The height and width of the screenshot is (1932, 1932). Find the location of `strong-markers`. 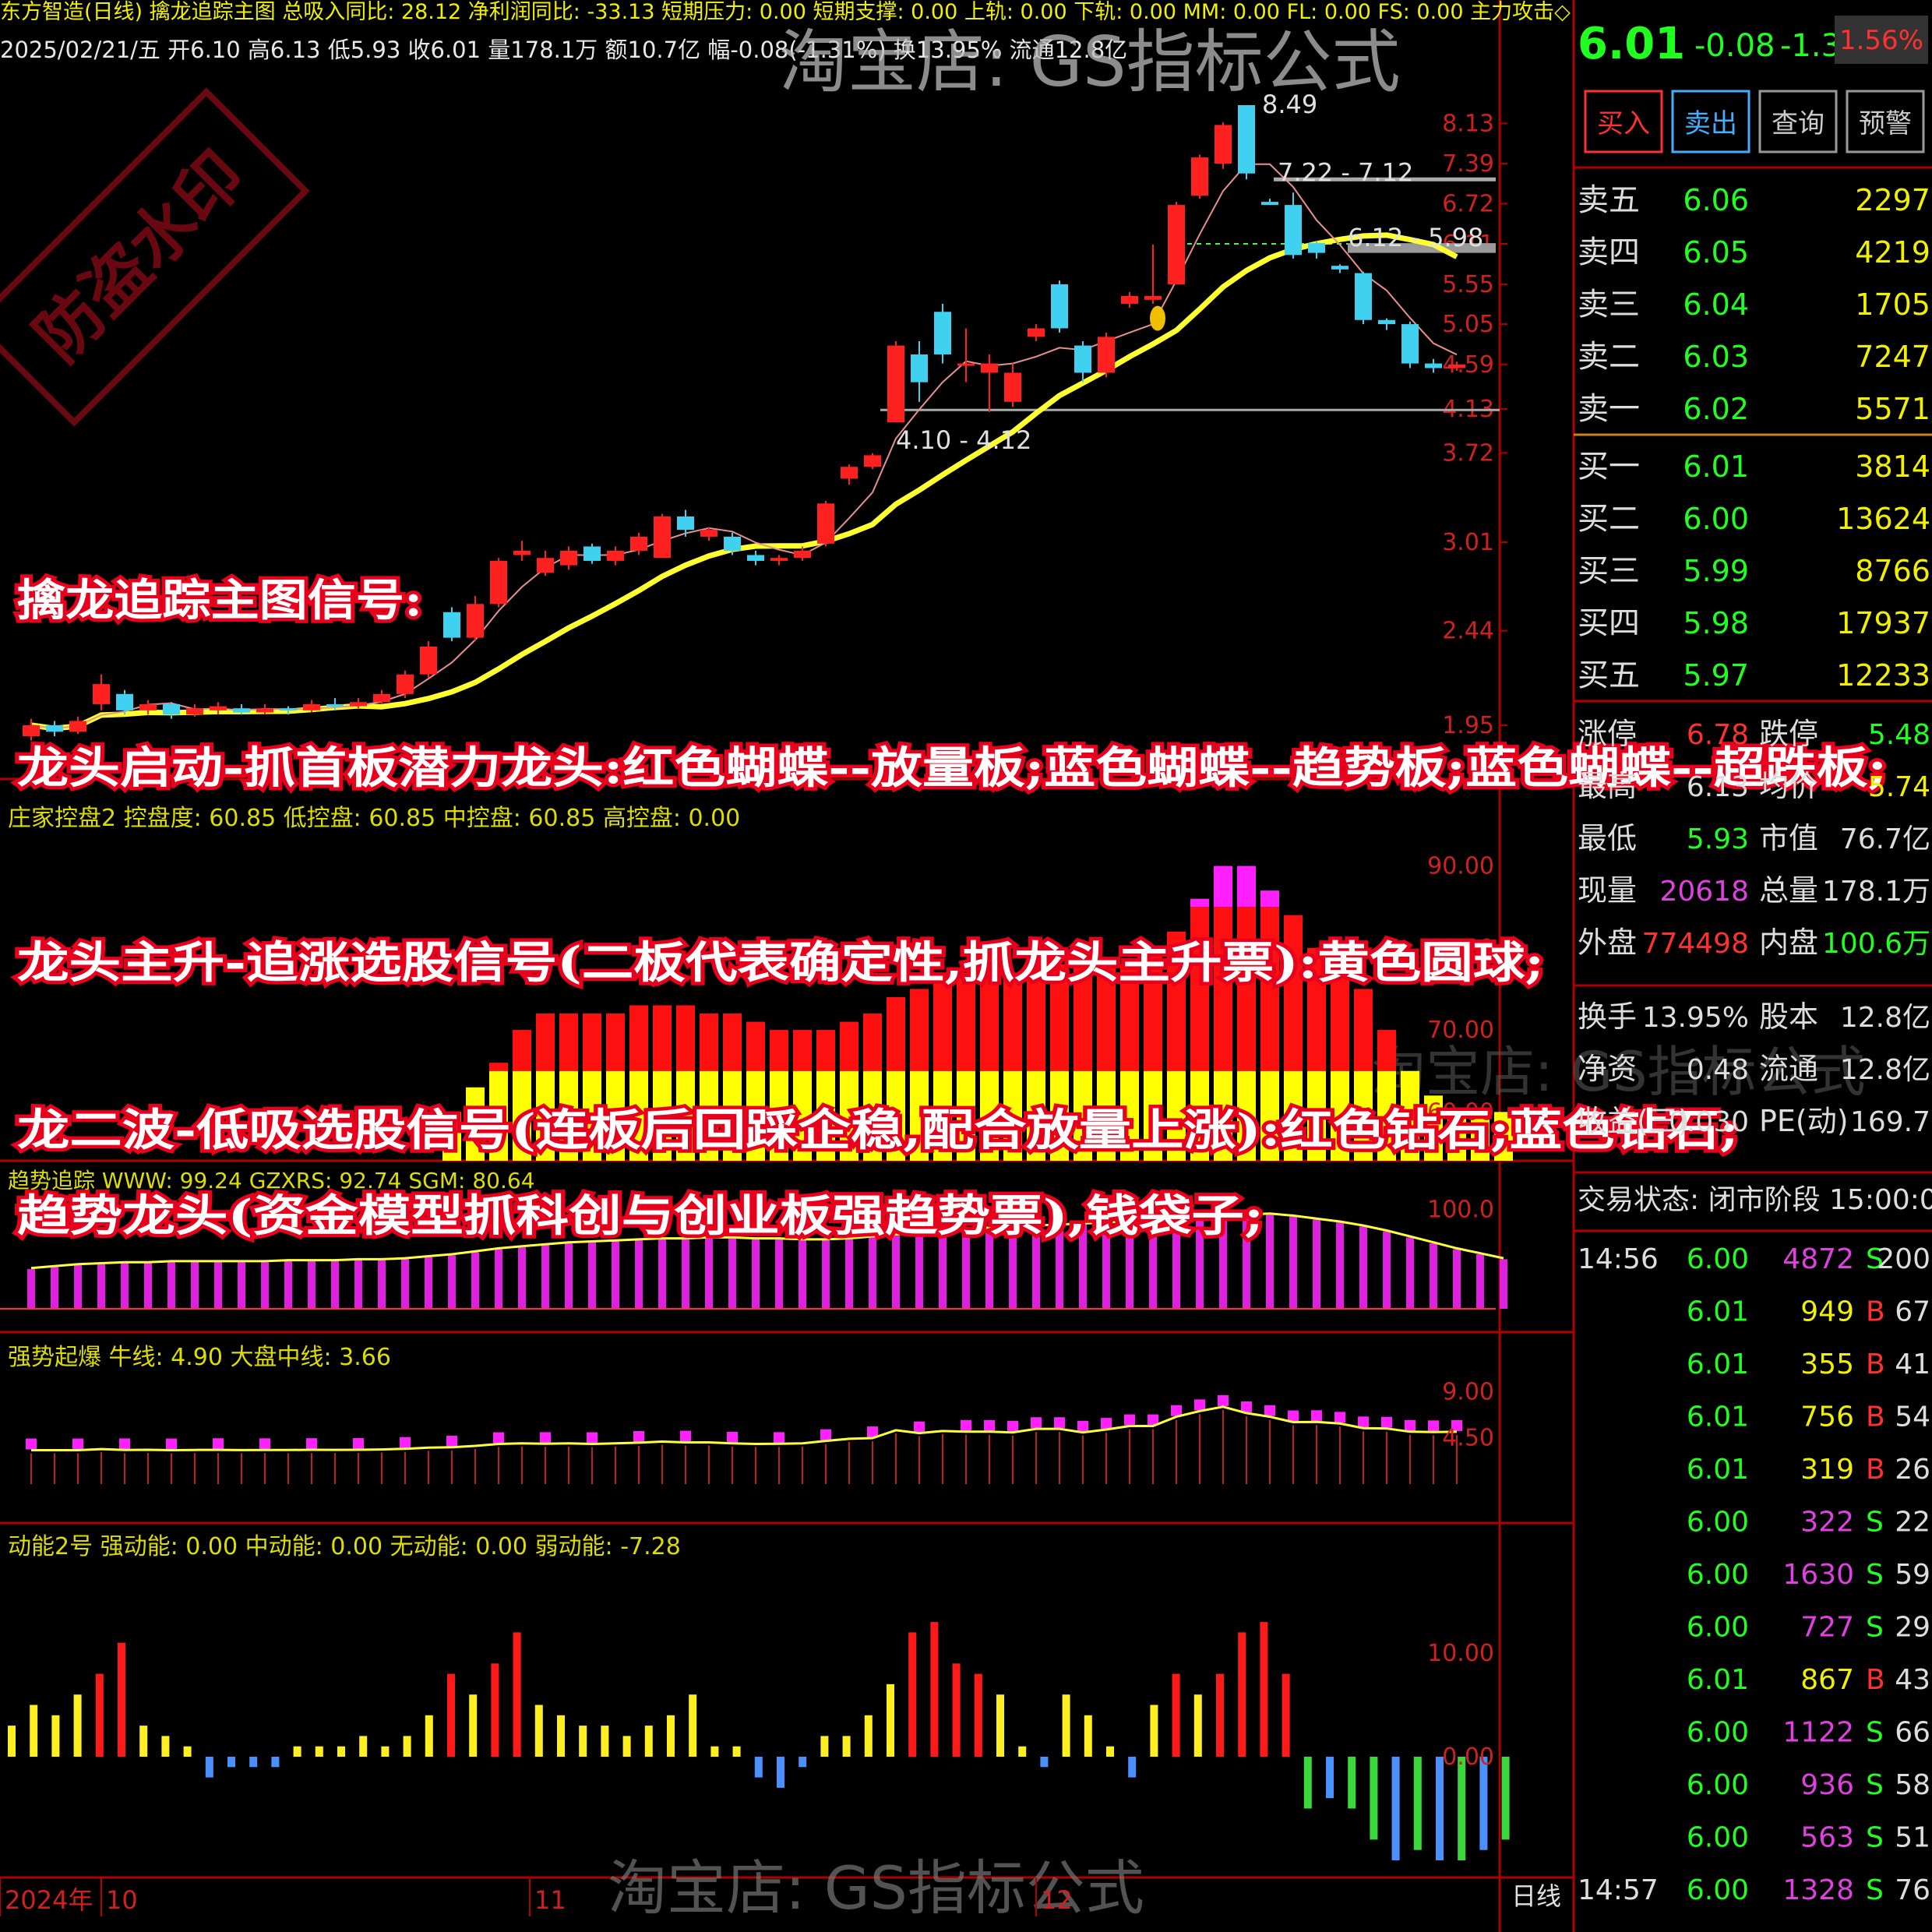

strong-markers is located at coordinates (744, 1439).